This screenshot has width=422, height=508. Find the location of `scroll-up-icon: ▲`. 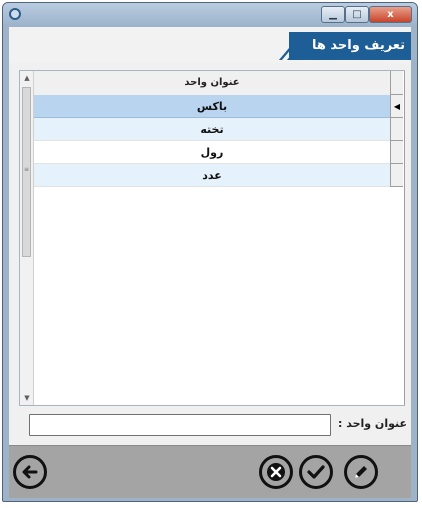

scroll-up-icon: ▲ is located at coordinates (27, 78).